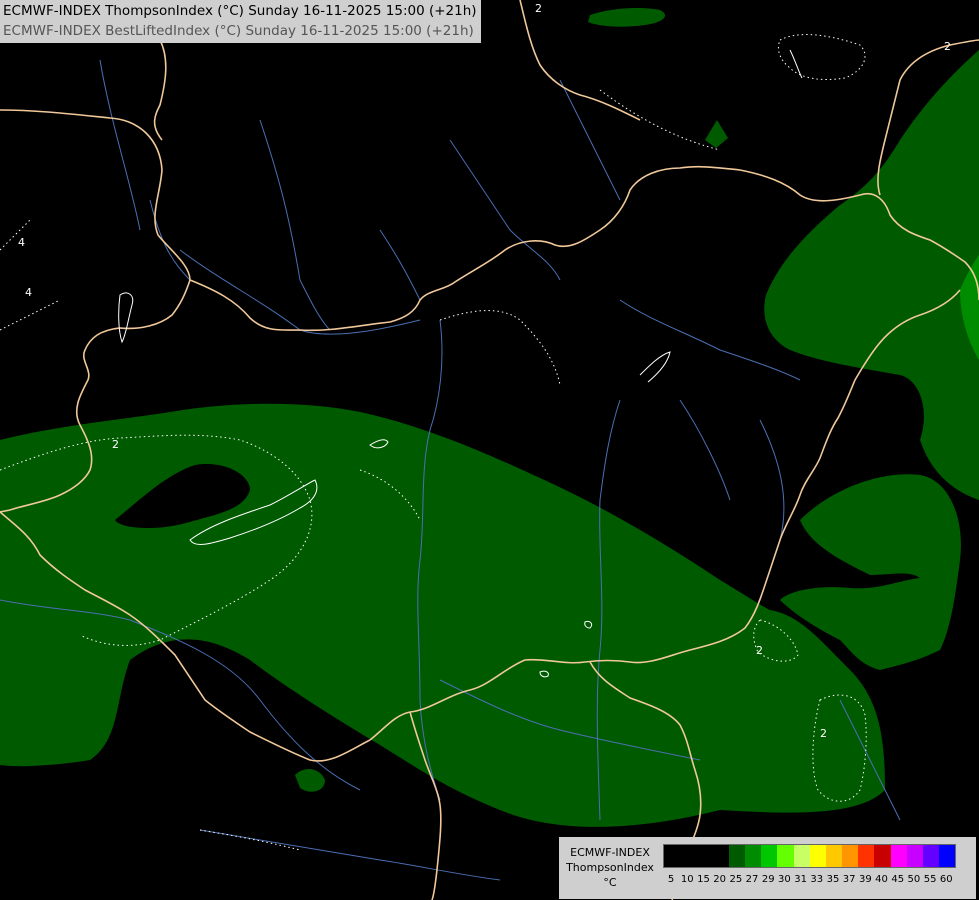 The height and width of the screenshot is (900, 979). What do you see at coordinates (784, 879) in the screenshot?
I see `legend-tick: 30` at bounding box center [784, 879].